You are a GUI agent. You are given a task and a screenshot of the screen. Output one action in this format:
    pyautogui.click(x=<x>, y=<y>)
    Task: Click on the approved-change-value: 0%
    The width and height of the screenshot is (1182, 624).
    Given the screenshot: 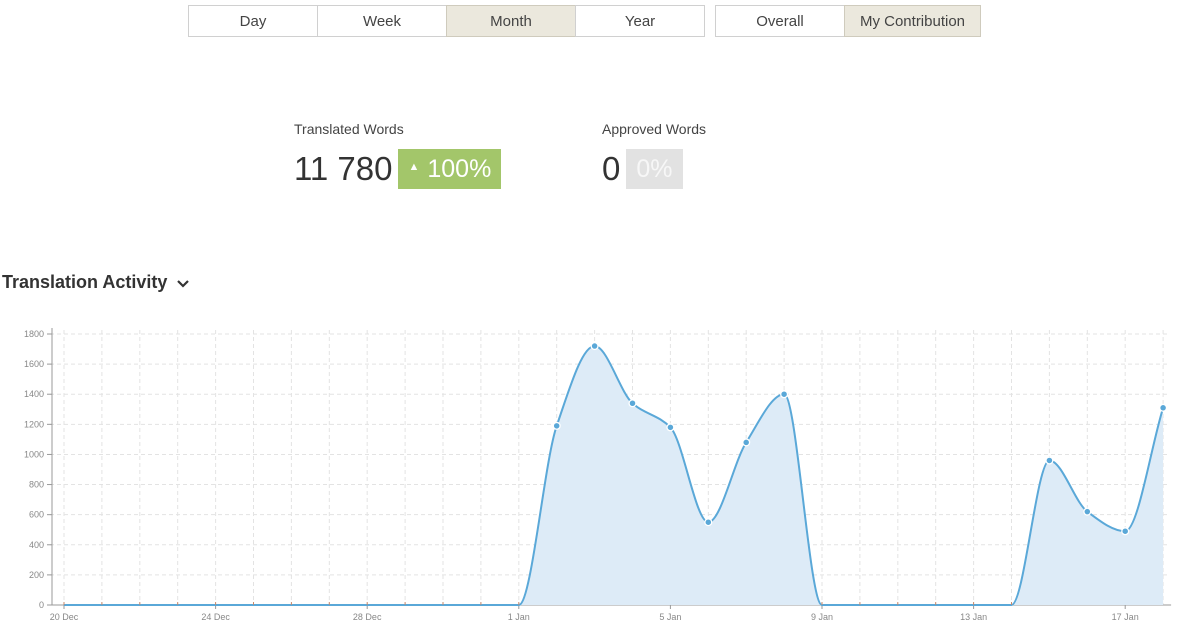 What is the action you would take?
    pyautogui.click(x=654, y=168)
    